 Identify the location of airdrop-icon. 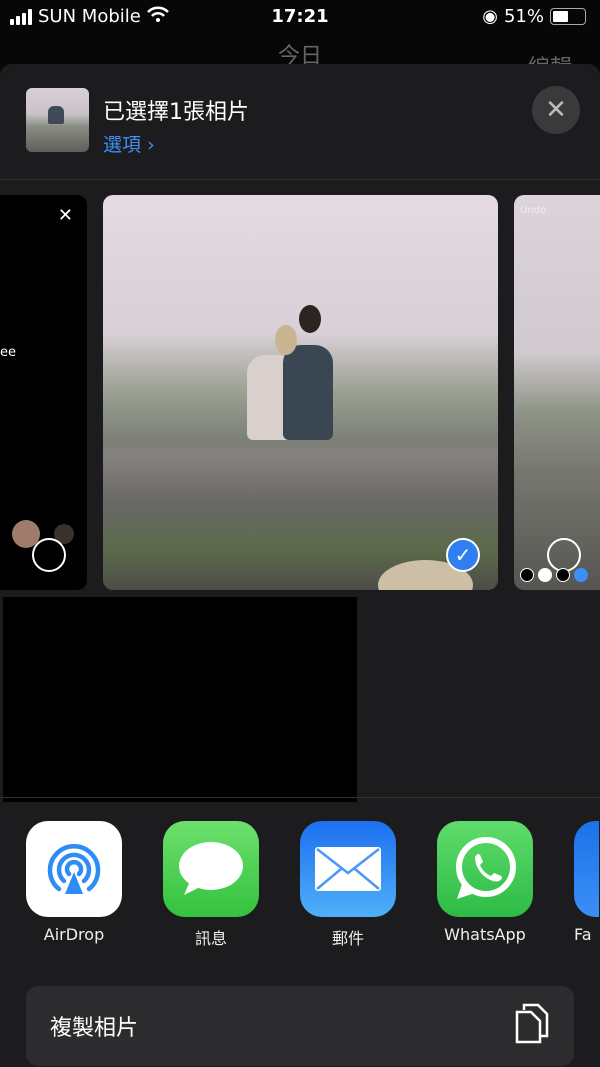
(74, 869).